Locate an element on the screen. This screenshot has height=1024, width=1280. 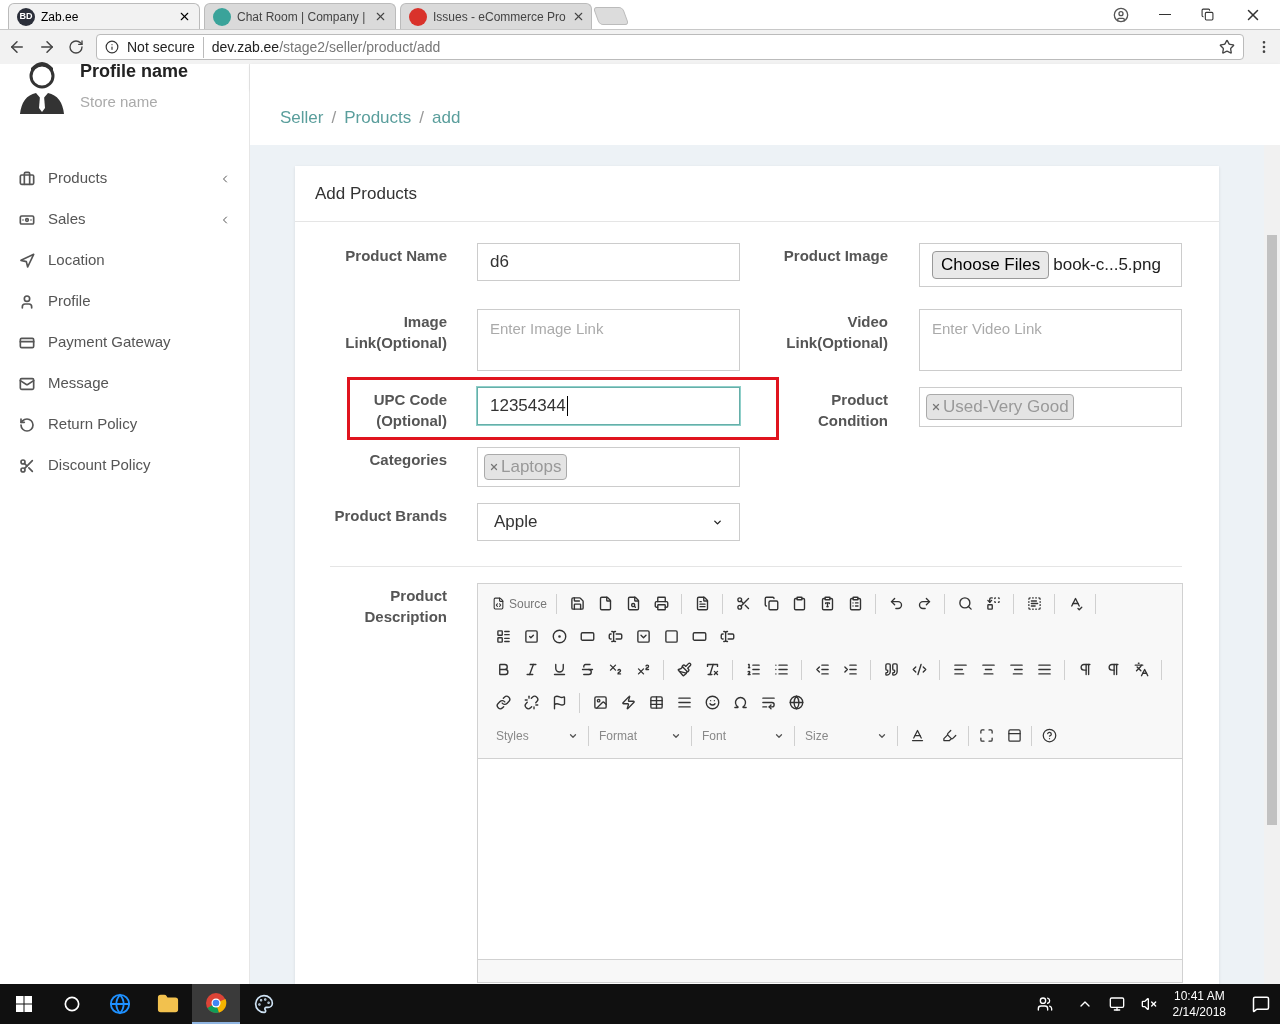
quote-icon is located at coordinates (891, 669).